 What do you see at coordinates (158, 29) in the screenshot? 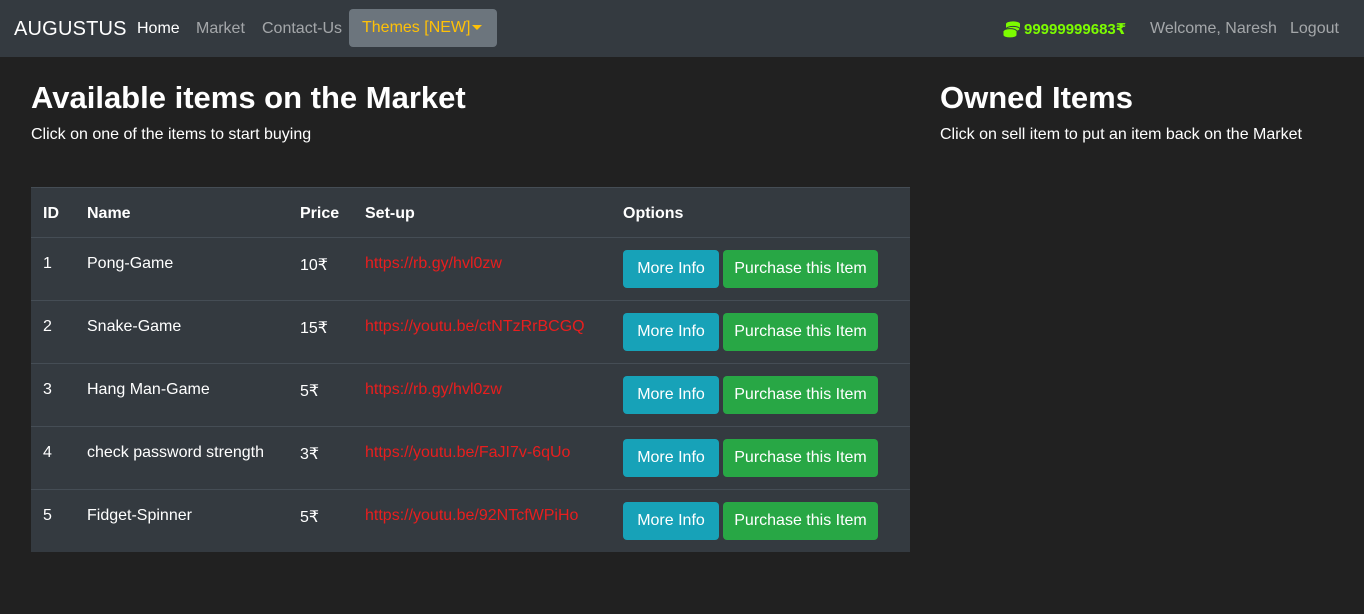
I see `nav-link-home: Home` at bounding box center [158, 29].